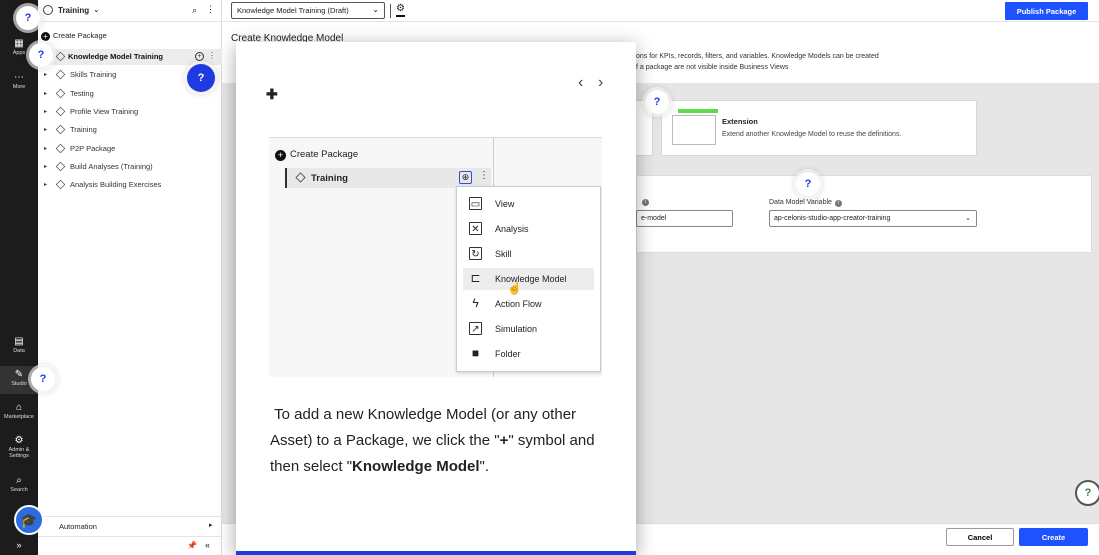 The width and height of the screenshot is (1099, 555). I want to click on plus-icon: +, so click(280, 155).